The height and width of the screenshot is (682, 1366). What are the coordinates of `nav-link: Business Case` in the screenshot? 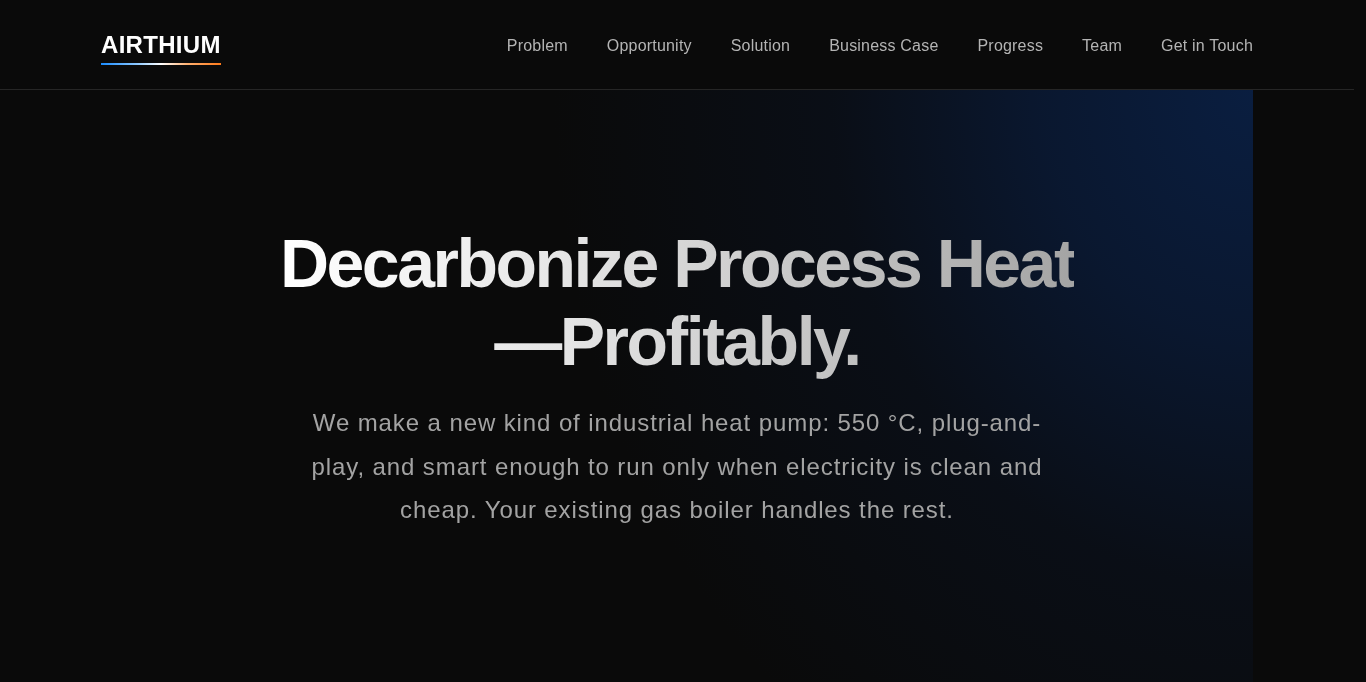 It's located at (884, 45).